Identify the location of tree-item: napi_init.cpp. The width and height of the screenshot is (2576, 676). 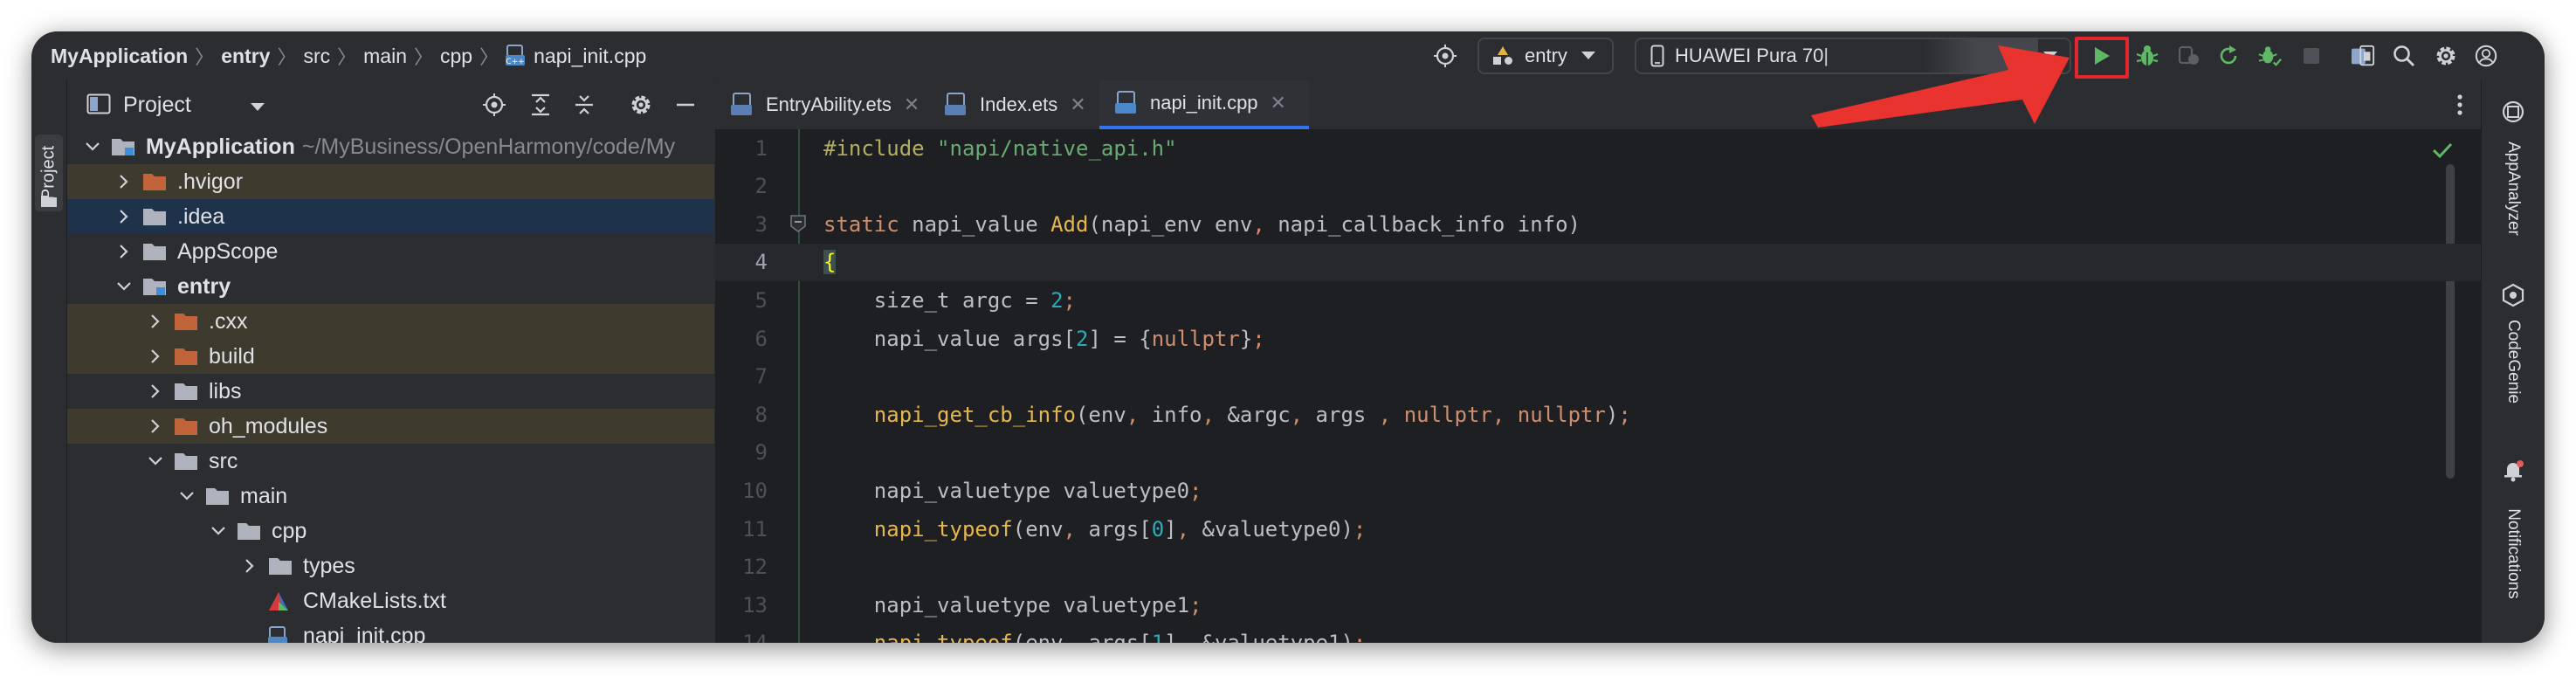
(390, 630).